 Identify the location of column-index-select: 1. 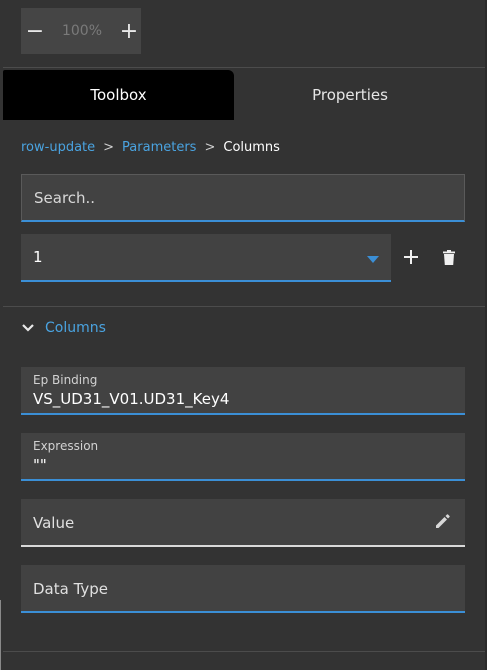
(206, 258).